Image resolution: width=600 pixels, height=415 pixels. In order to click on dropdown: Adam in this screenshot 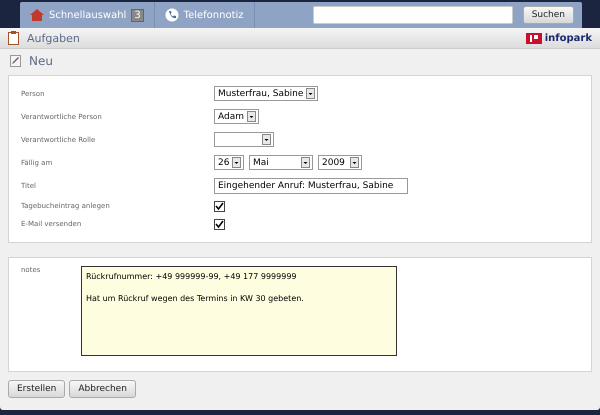, I will do `click(236, 116)`.